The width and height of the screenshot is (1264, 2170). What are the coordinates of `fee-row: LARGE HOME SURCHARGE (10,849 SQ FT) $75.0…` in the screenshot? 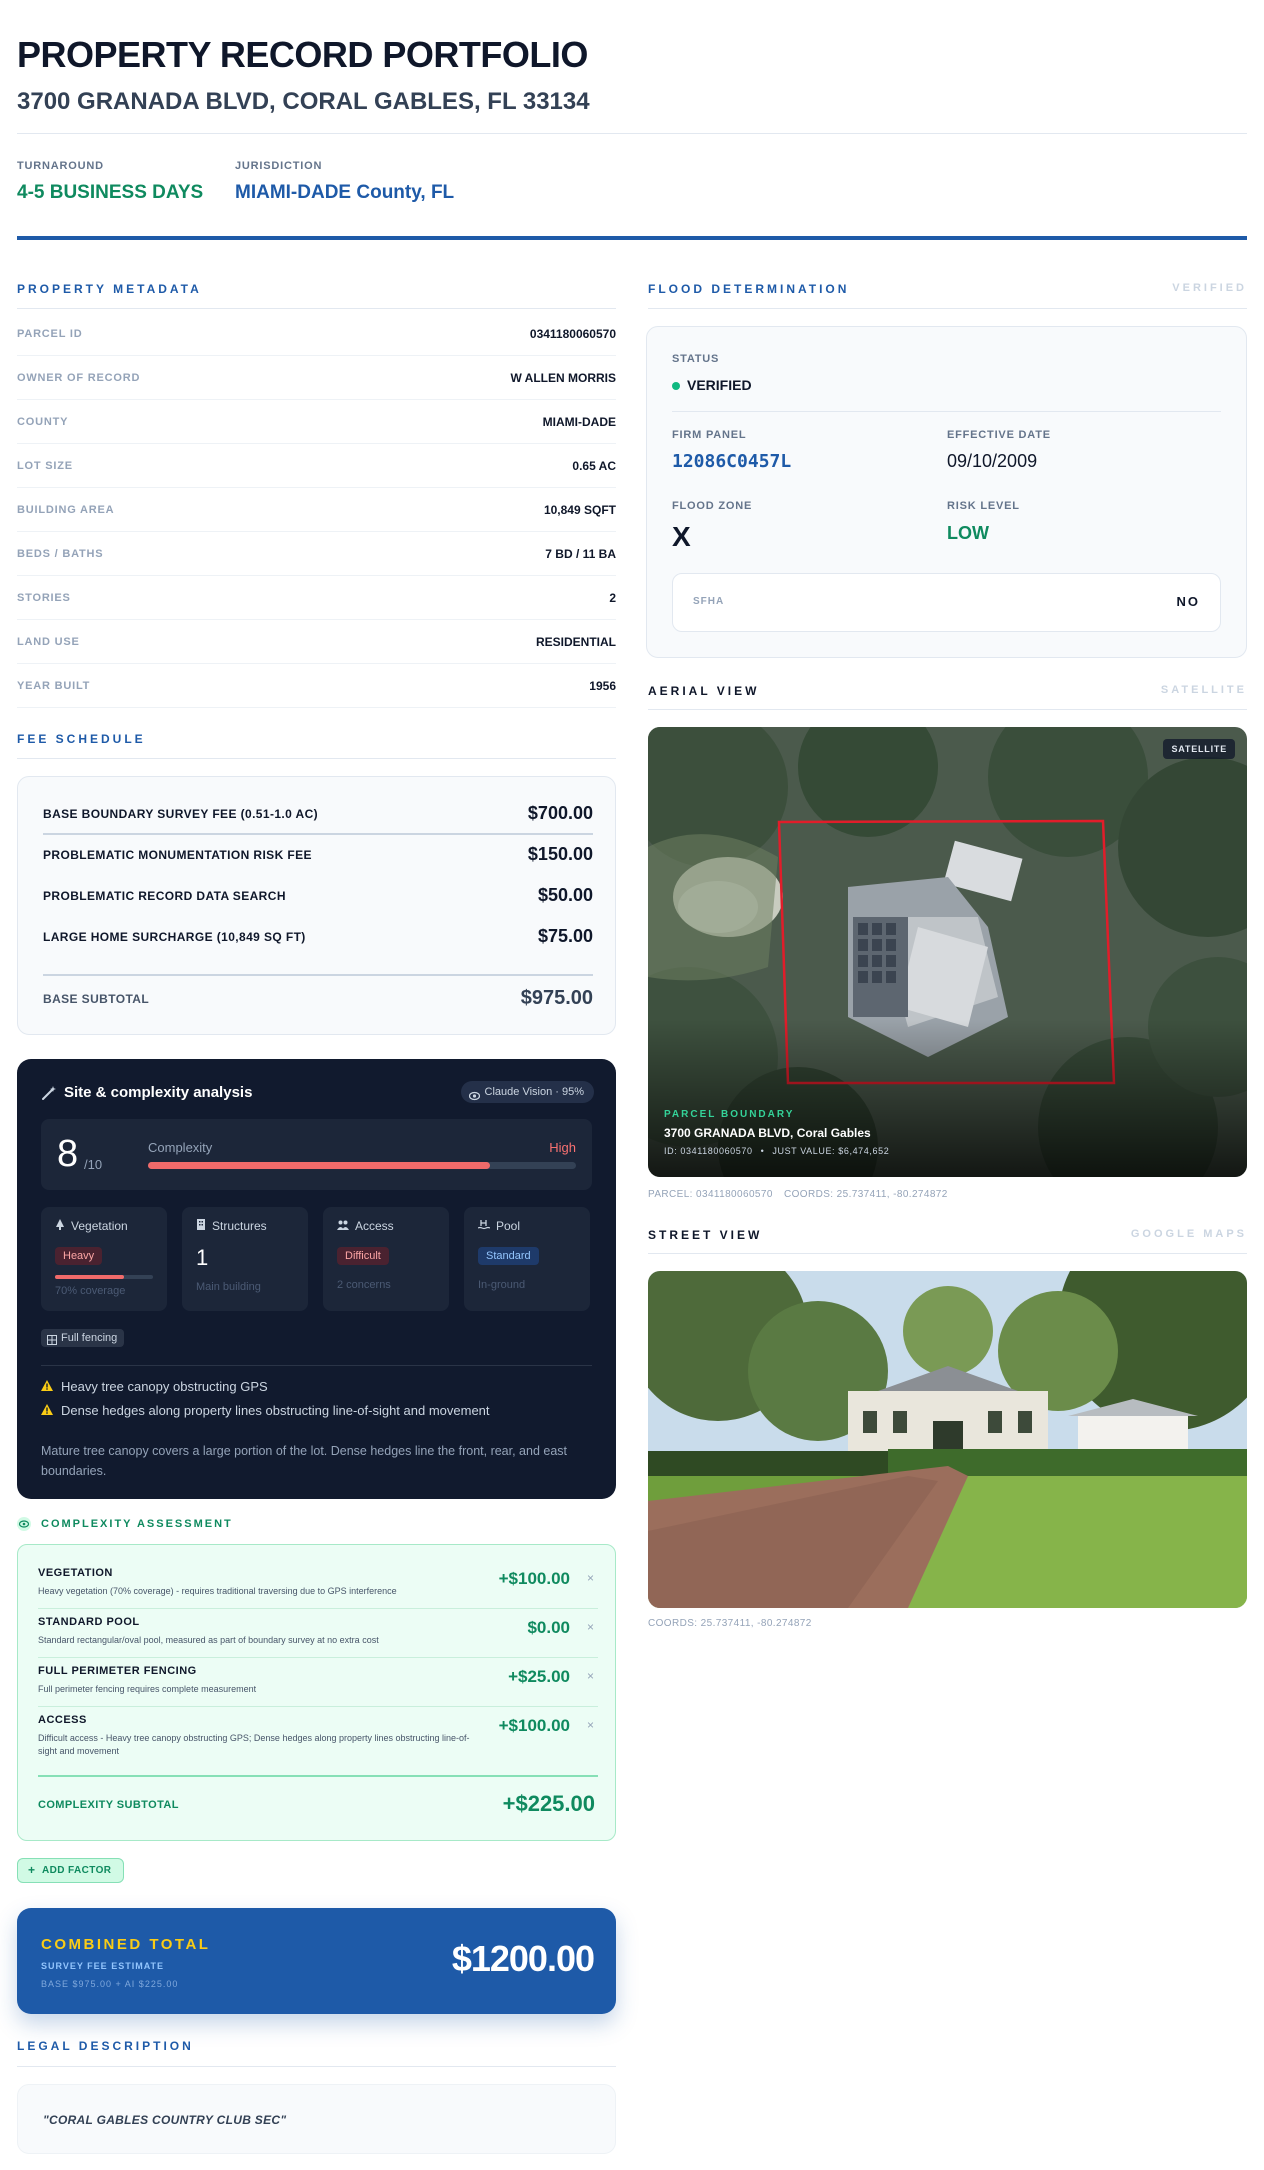 It's located at (318, 936).